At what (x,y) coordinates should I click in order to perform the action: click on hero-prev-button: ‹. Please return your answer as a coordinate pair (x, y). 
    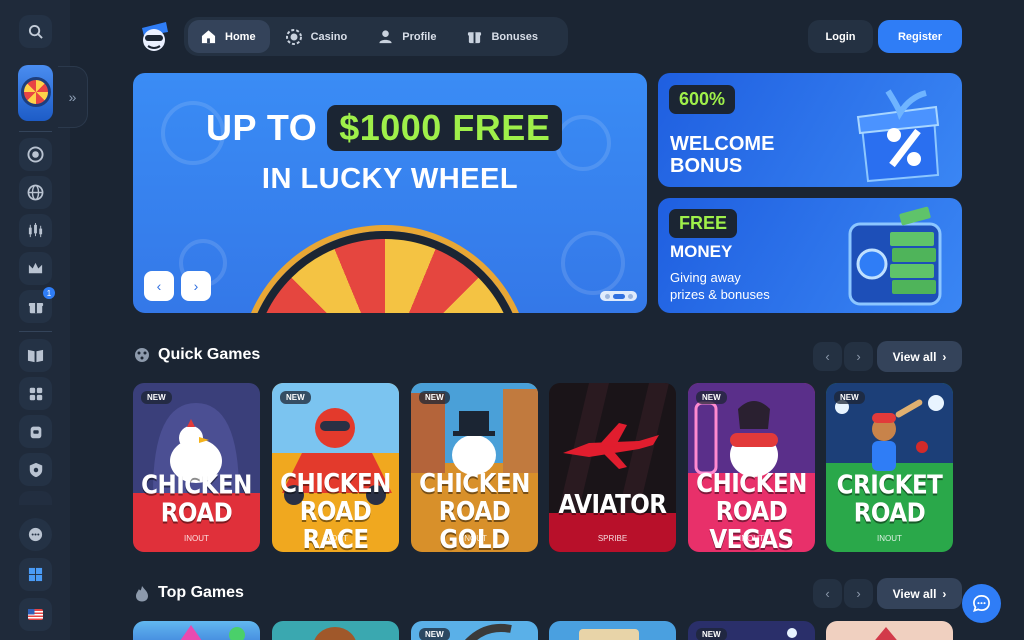
    Looking at the image, I should click on (159, 286).